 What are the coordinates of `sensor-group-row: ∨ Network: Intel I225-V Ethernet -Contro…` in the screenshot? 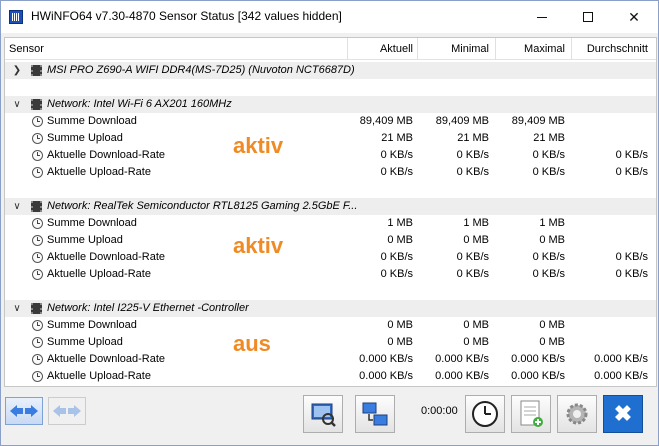 It's located at (330, 308).